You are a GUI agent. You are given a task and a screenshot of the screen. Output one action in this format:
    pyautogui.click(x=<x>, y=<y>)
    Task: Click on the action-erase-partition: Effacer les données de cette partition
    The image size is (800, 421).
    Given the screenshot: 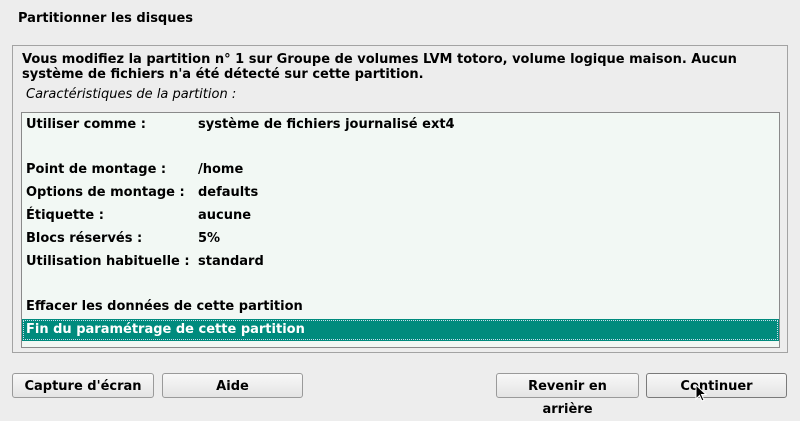 What is the action you would take?
    pyautogui.click(x=400, y=307)
    